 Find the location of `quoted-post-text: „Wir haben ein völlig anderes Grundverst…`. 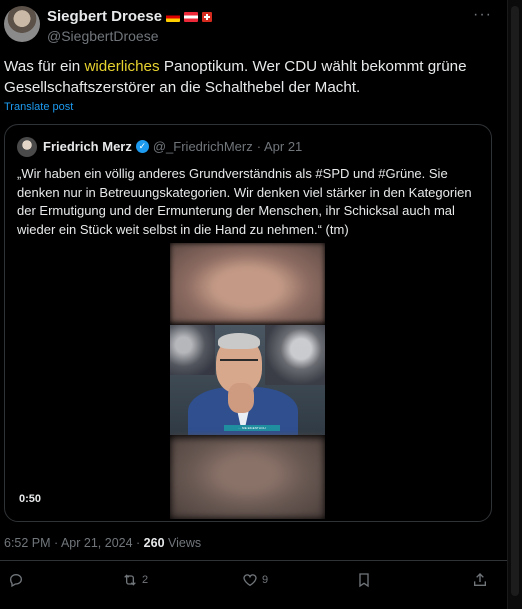

quoted-post-text: „Wir haben ein völlig anderes Grundverst… is located at coordinates (244, 201).